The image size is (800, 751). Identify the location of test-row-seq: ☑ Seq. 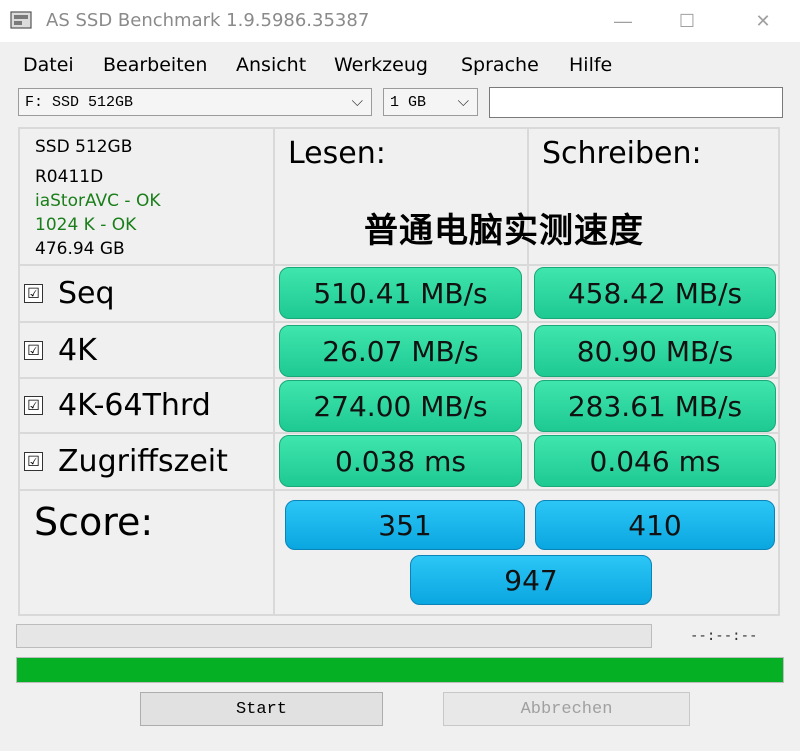
(69, 293).